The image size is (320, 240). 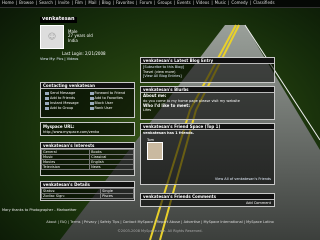 What do you see at coordinates (63, 3) in the screenshot?
I see `nav-invite: Invite` at bounding box center [63, 3].